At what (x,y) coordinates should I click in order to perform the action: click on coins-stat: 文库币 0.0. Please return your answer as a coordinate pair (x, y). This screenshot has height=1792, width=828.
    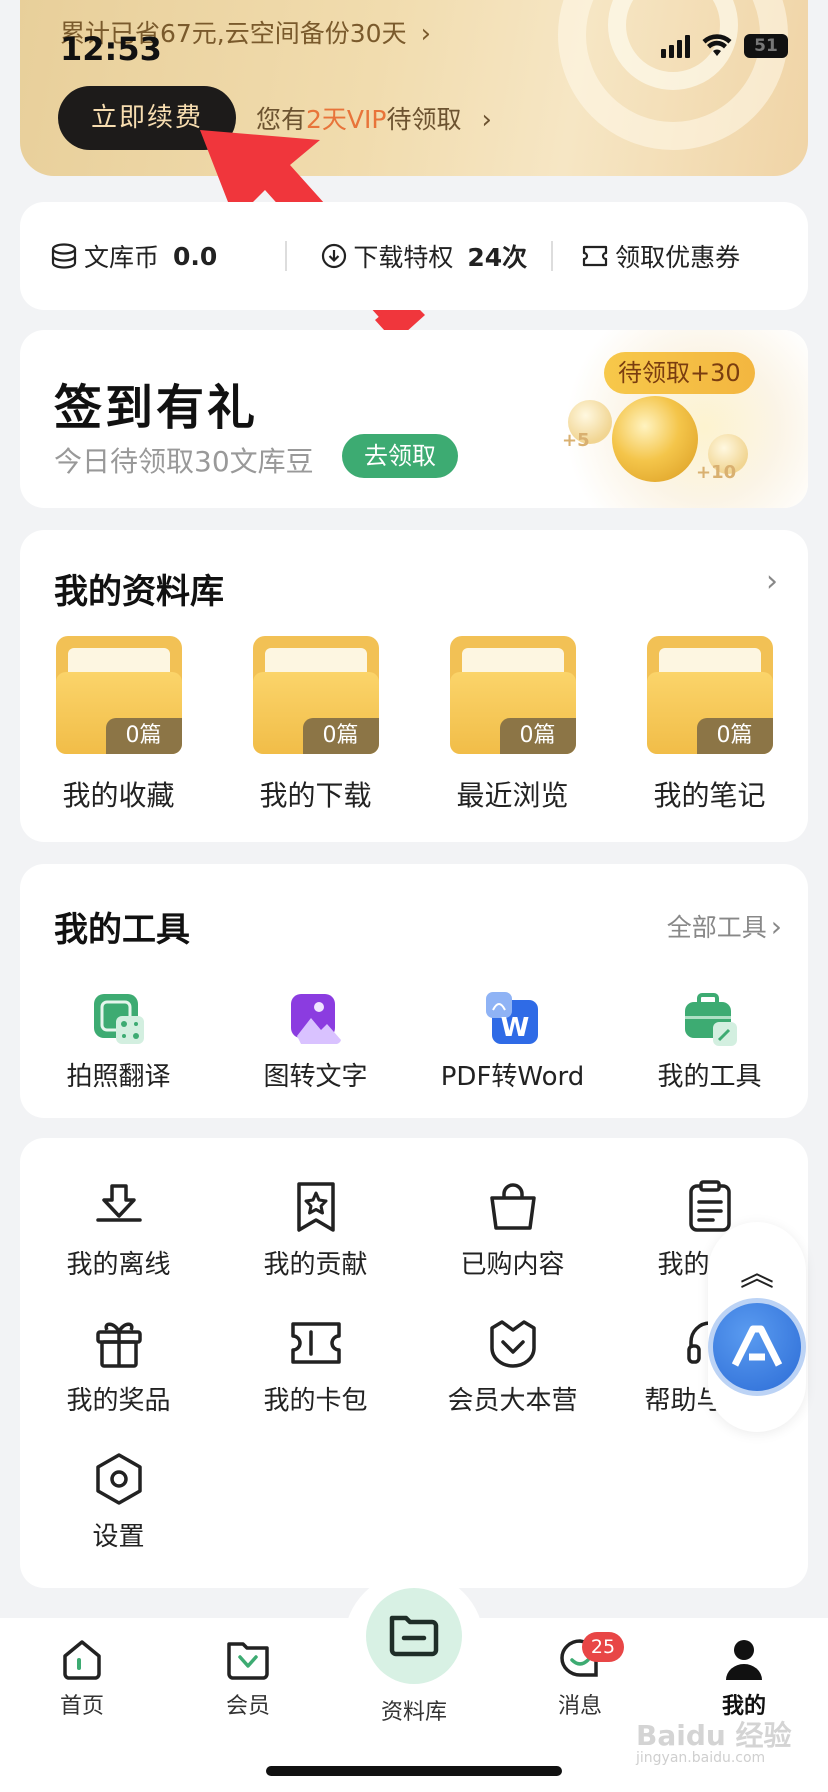
    Looking at the image, I should click on (133, 256).